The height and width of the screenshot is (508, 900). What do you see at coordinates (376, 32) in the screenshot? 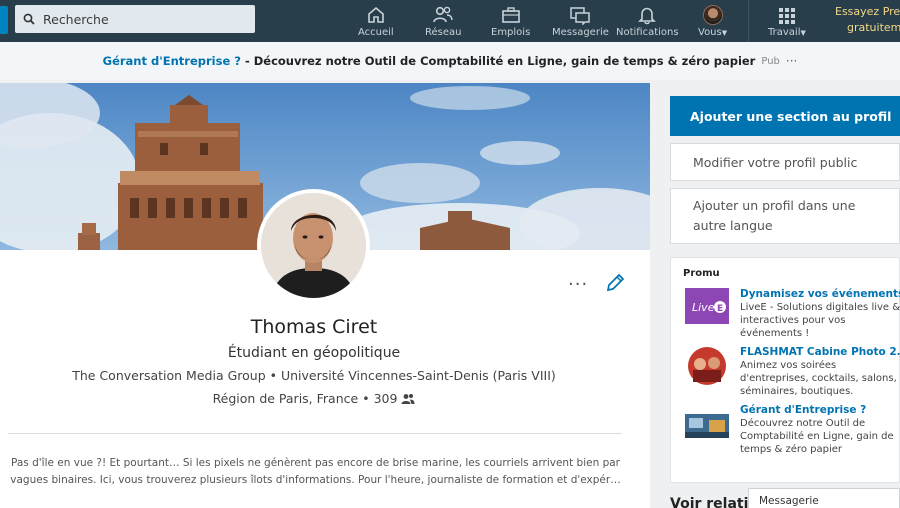
I see `nav-home-label: Accueil` at bounding box center [376, 32].